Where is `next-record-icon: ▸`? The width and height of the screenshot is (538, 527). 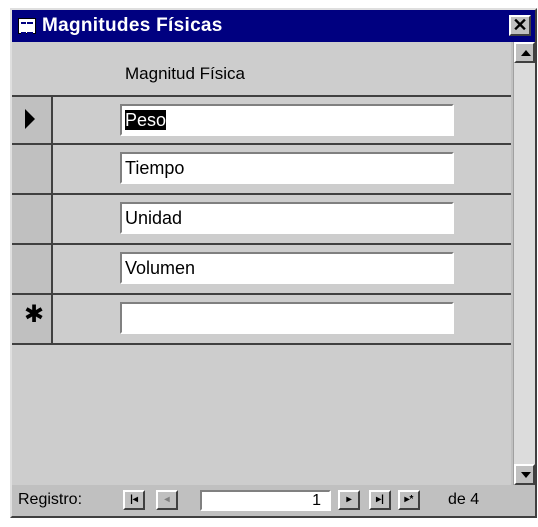
next-record-icon: ▸ is located at coordinates (349, 499).